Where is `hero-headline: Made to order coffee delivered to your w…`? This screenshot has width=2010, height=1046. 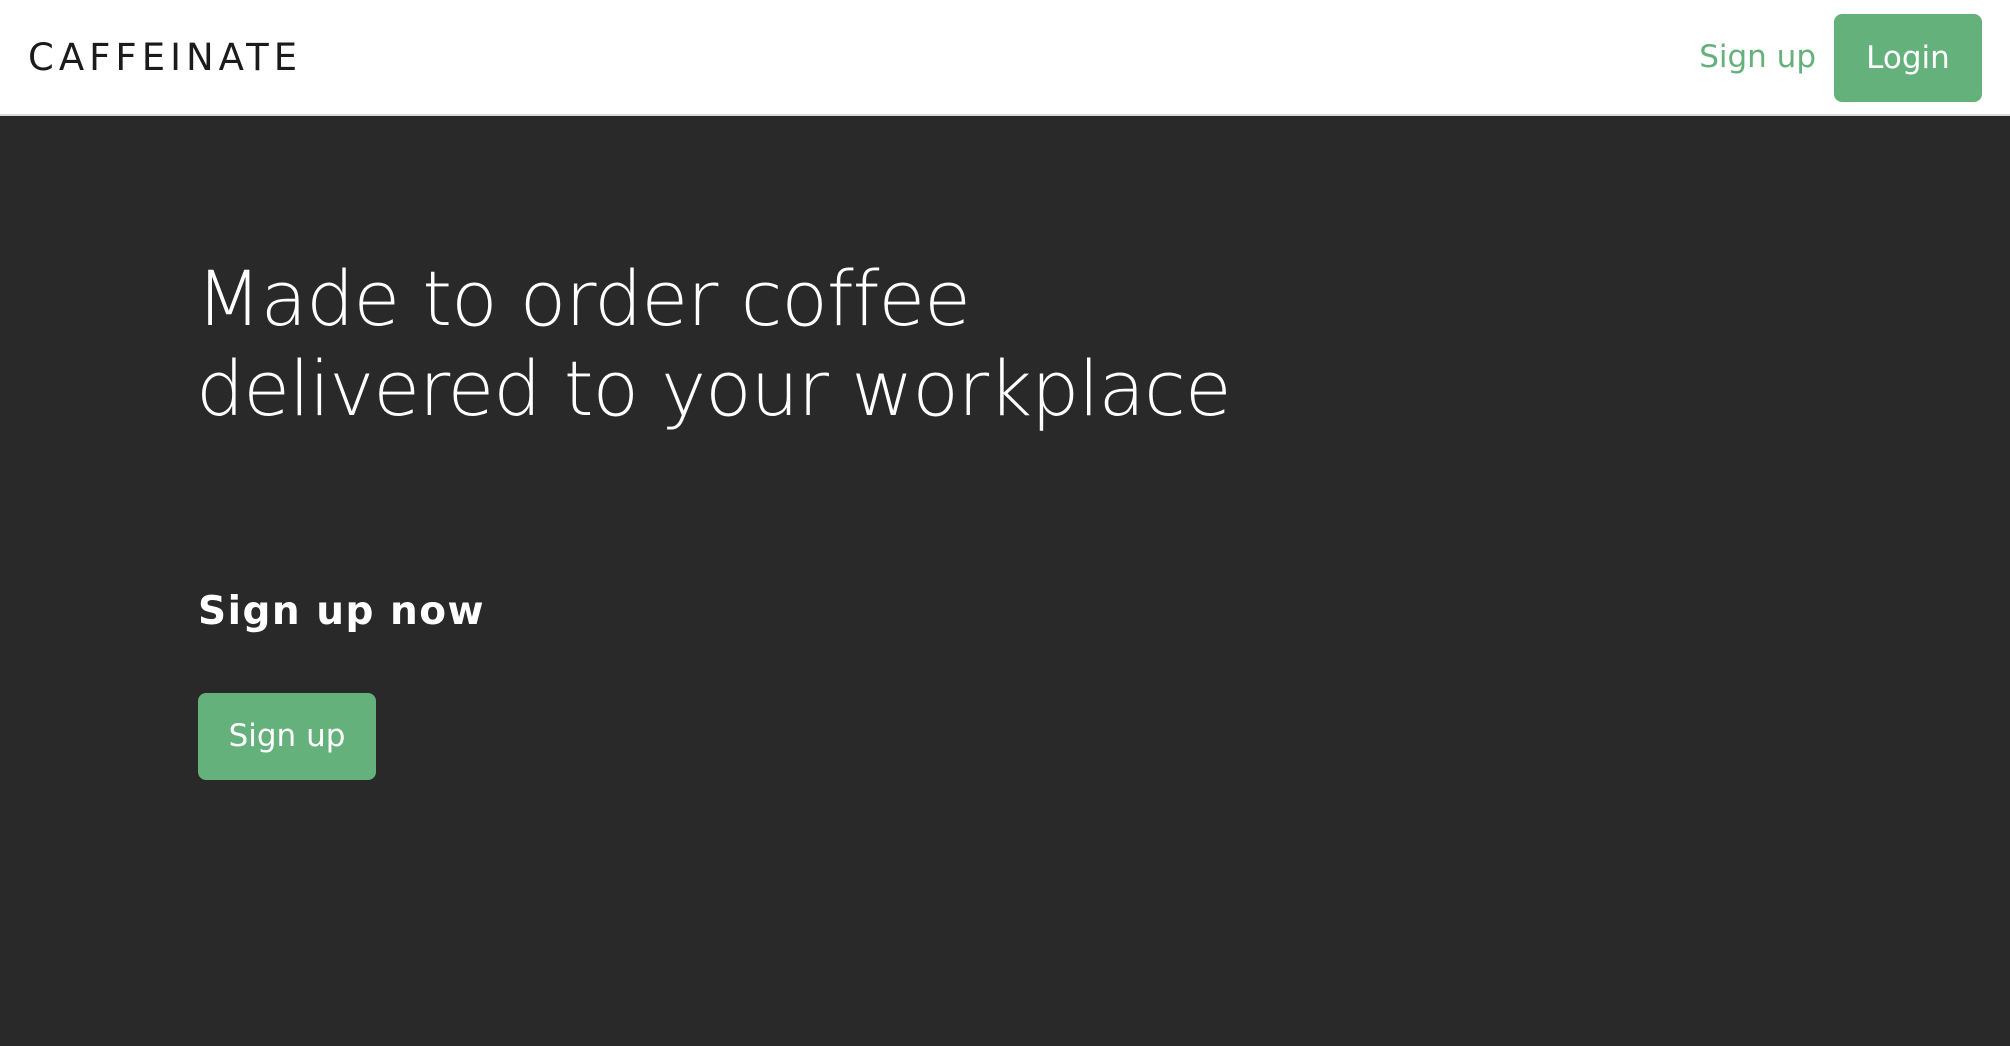
hero-headline: Made to order coffee delivered to your w… is located at coordinates (714, 344).